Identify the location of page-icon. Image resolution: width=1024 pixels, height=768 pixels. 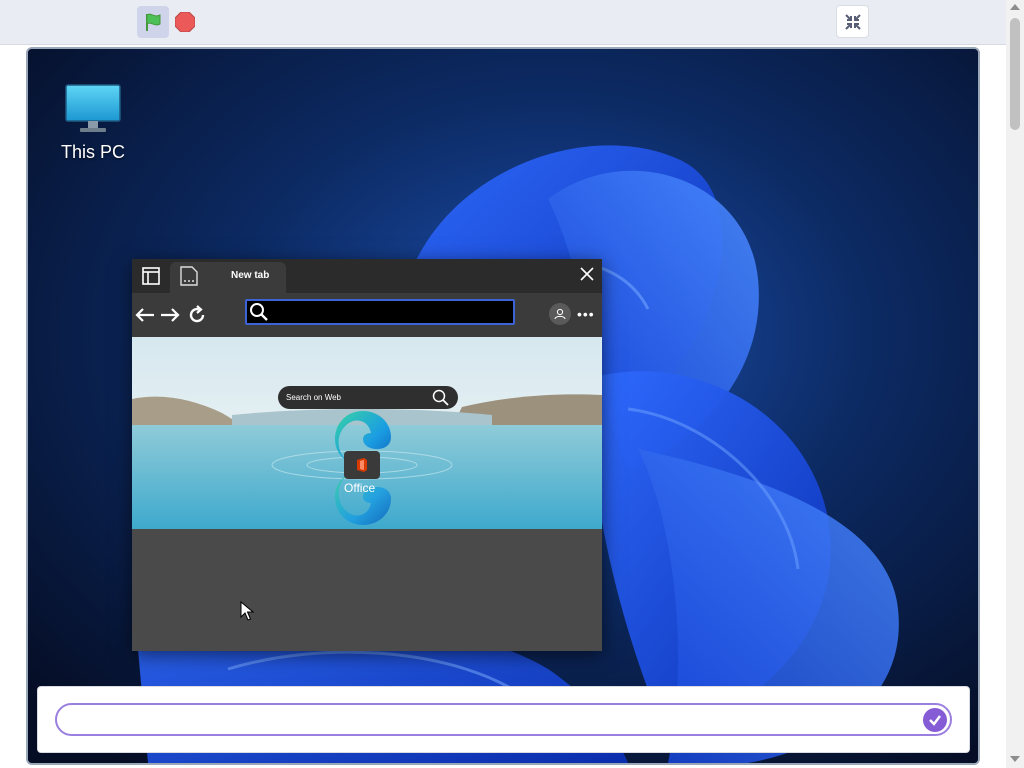
(189, 276).